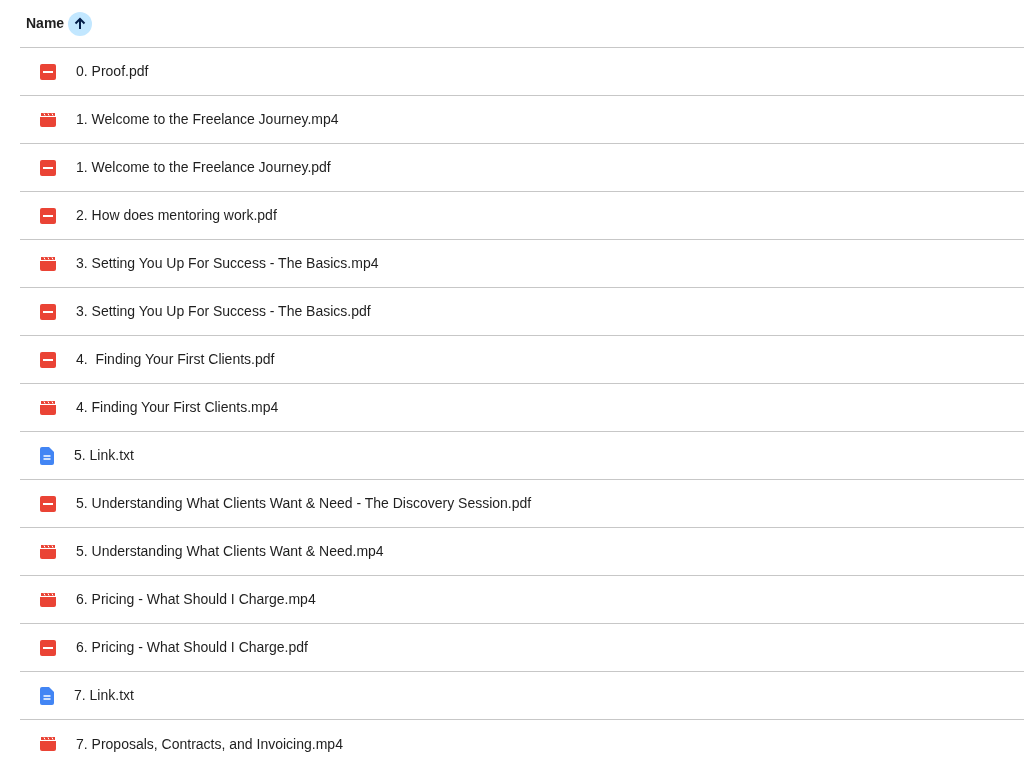  I want to click on file-row: 6. Pricing - What Should I Charge.mp4, so click(522, 600).